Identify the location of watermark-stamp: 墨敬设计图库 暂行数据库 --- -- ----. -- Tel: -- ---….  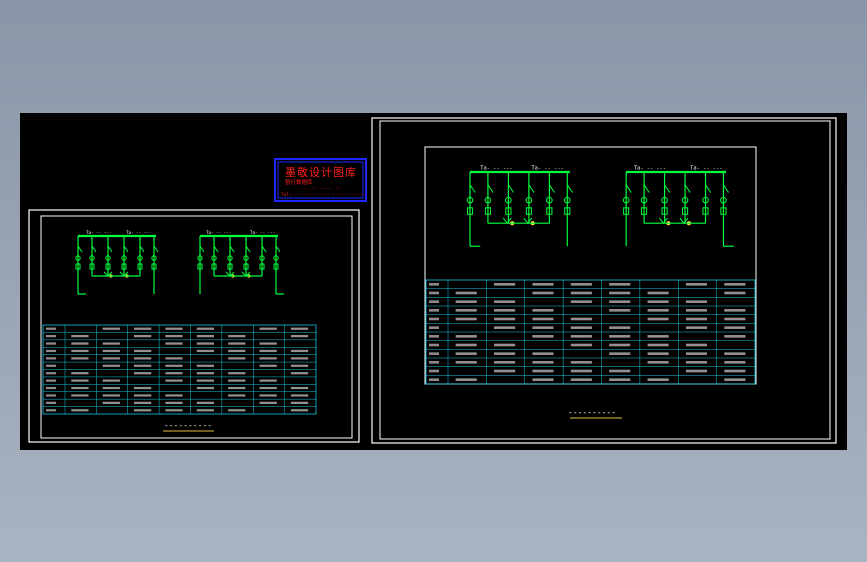
(320, 180).